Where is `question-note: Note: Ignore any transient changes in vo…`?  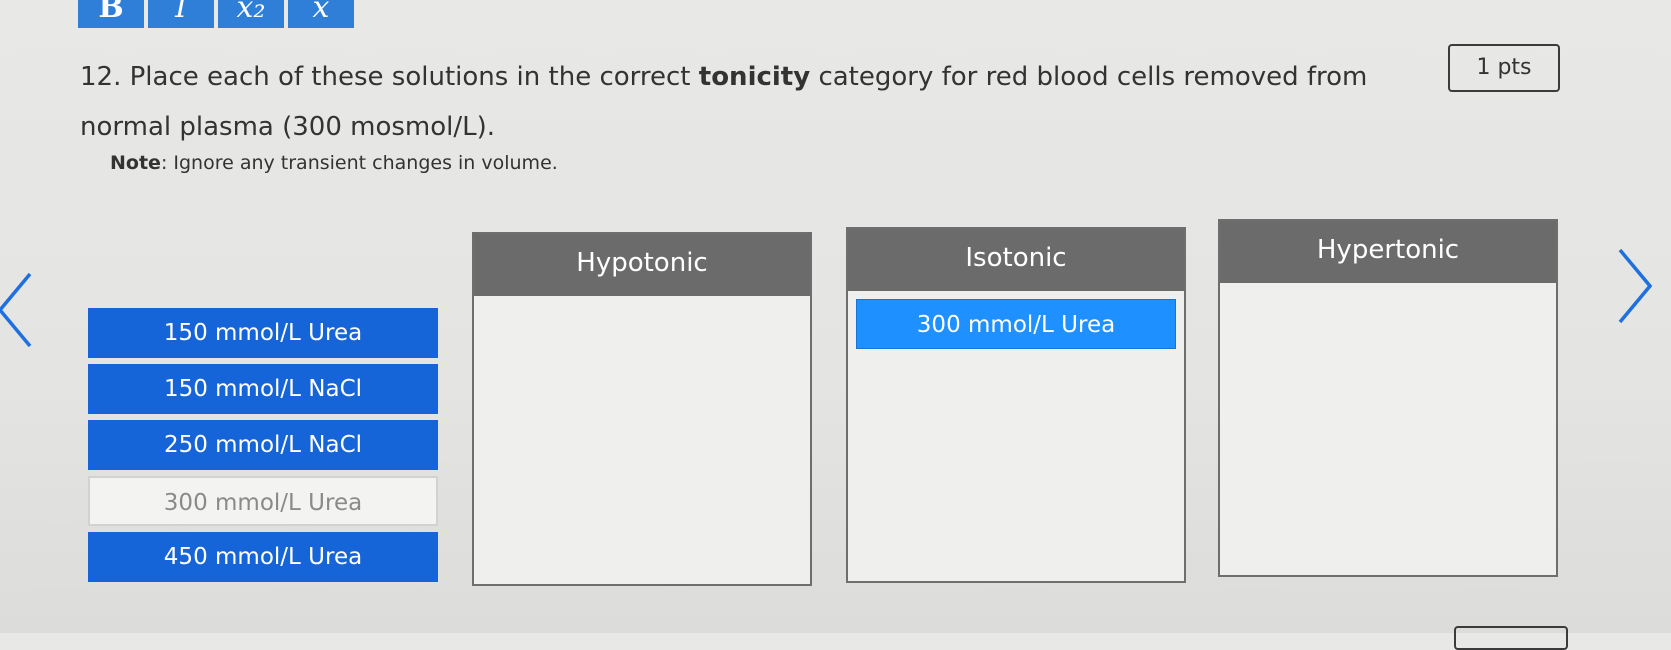
question-note: Note: Ignore any transient changes in vo… is located at coordinates (334, 163).